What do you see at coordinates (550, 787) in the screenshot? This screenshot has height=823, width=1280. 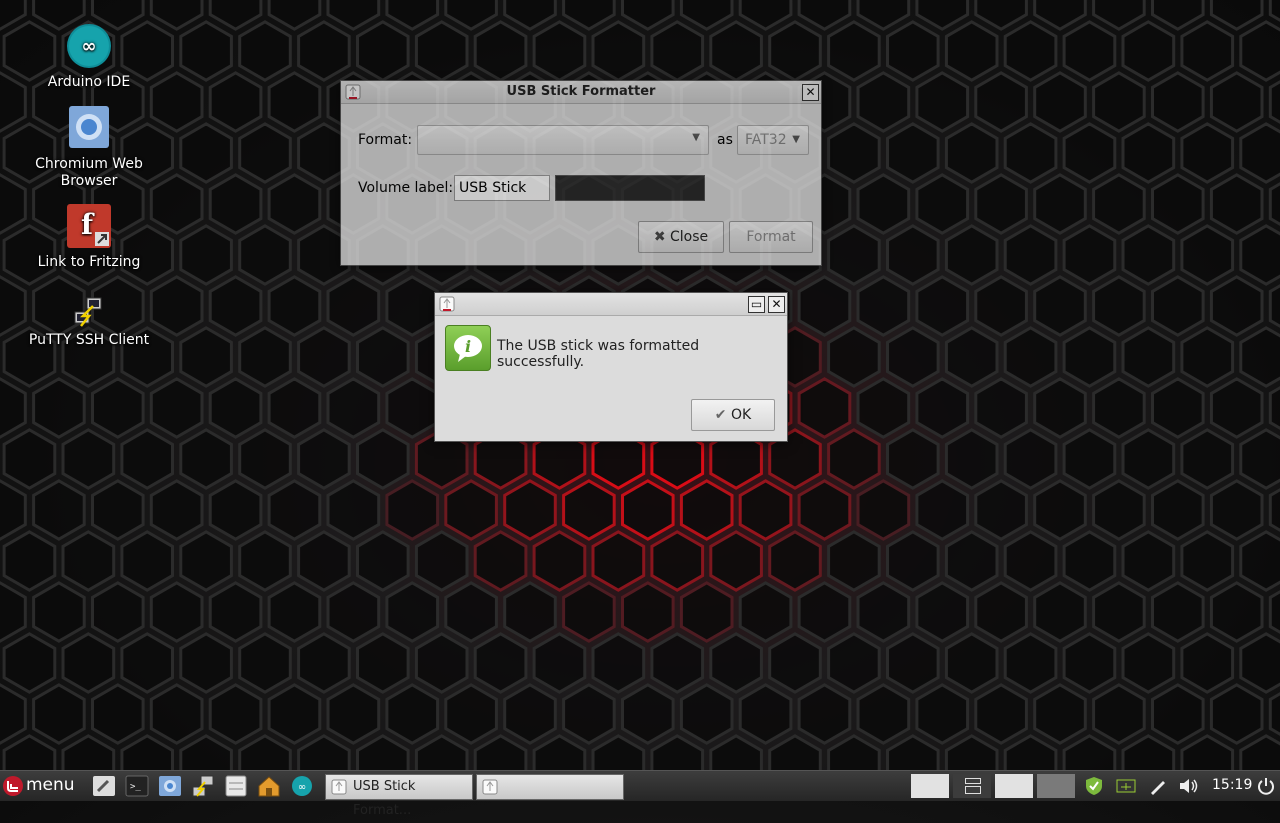 I see `task-dialog` at bounding box center [550, 787].